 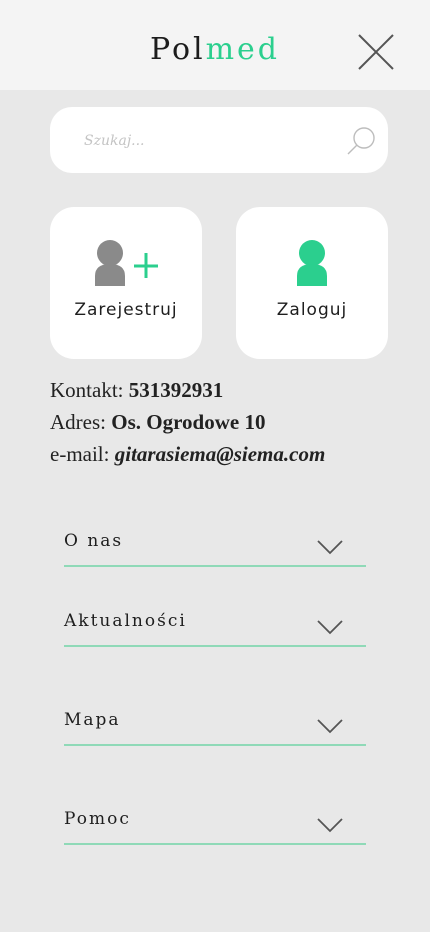 I want to click on close-icon, so click(x=376, y=52).